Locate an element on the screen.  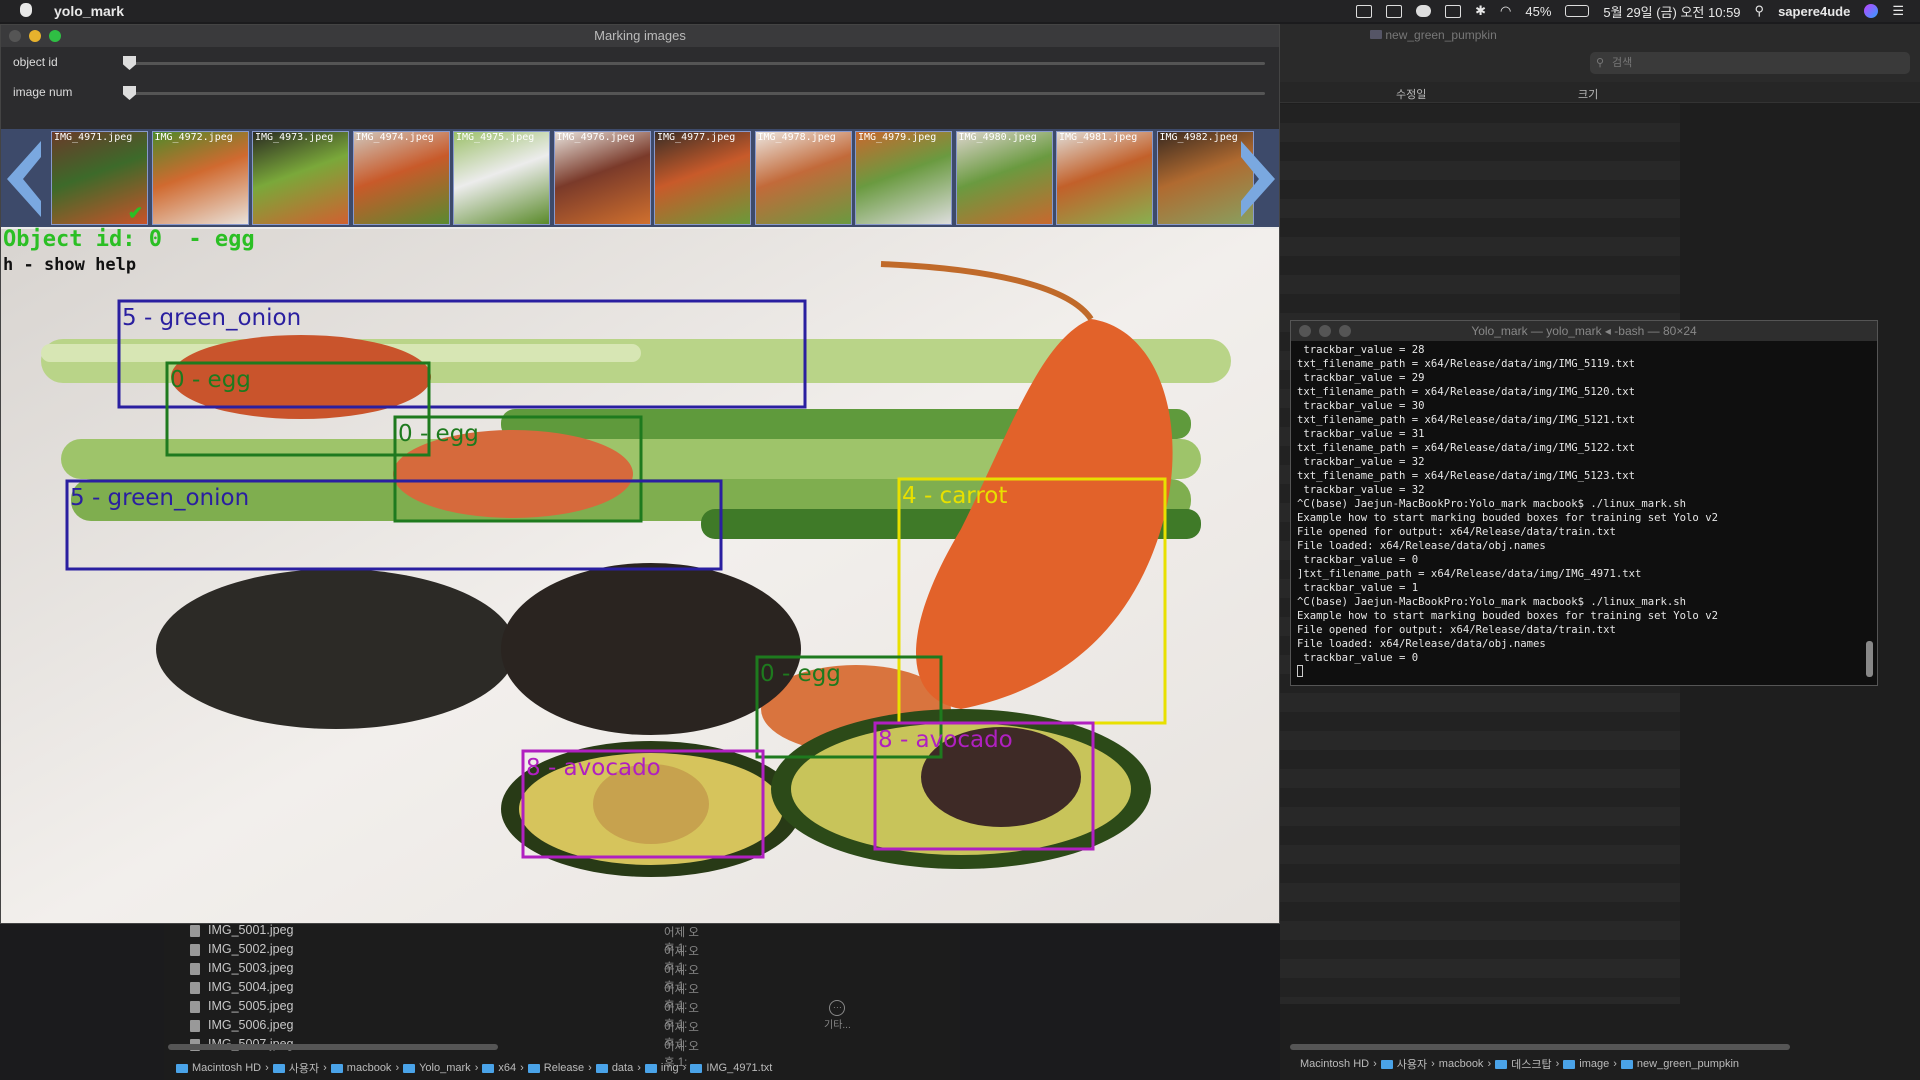
chat-icon is located at coordinates (1424, 11).